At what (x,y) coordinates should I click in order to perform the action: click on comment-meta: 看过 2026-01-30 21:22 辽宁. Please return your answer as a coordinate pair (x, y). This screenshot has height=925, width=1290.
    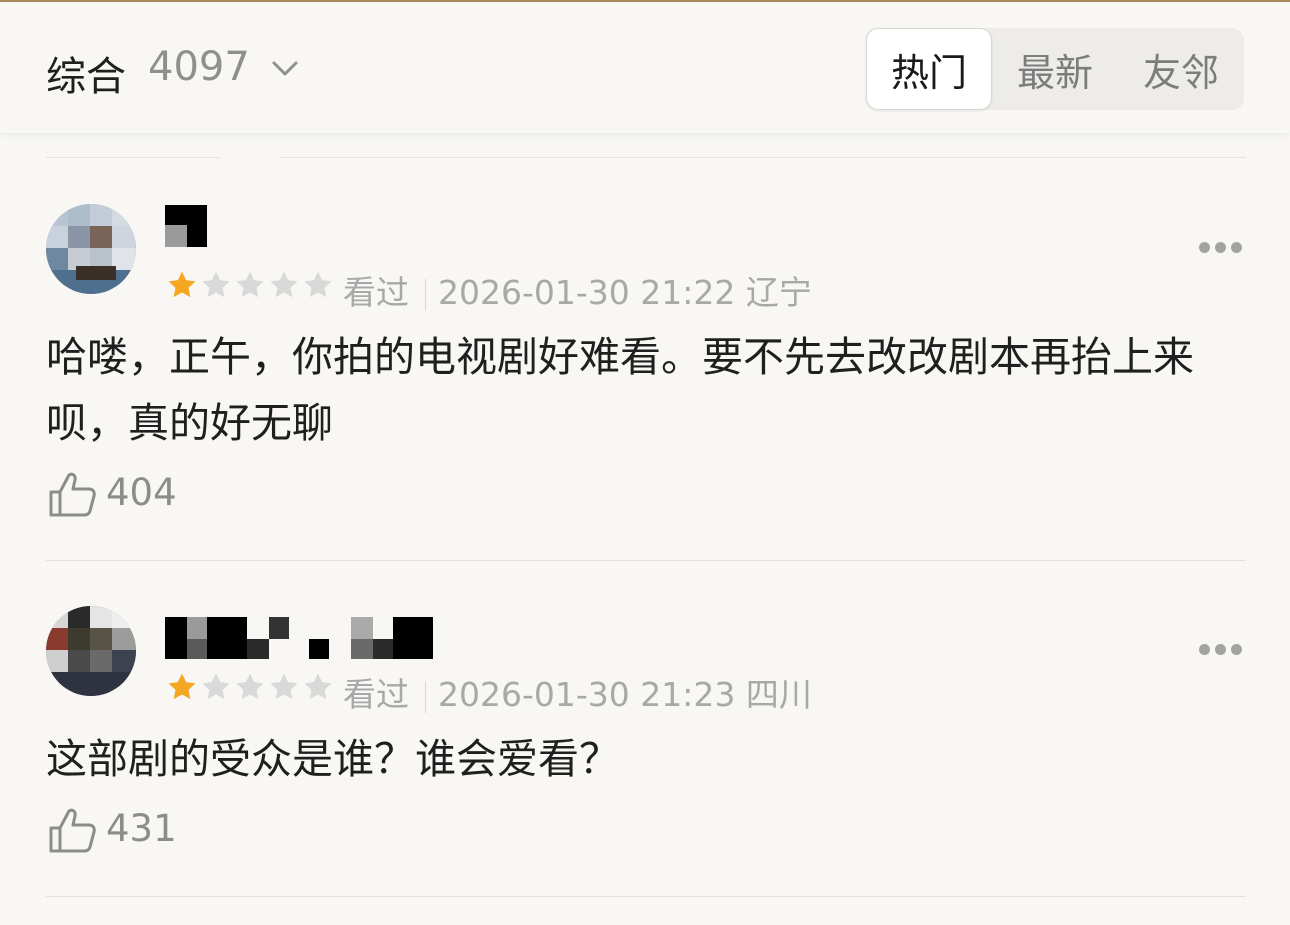
    Looking at the image, I should click on (577, 290).